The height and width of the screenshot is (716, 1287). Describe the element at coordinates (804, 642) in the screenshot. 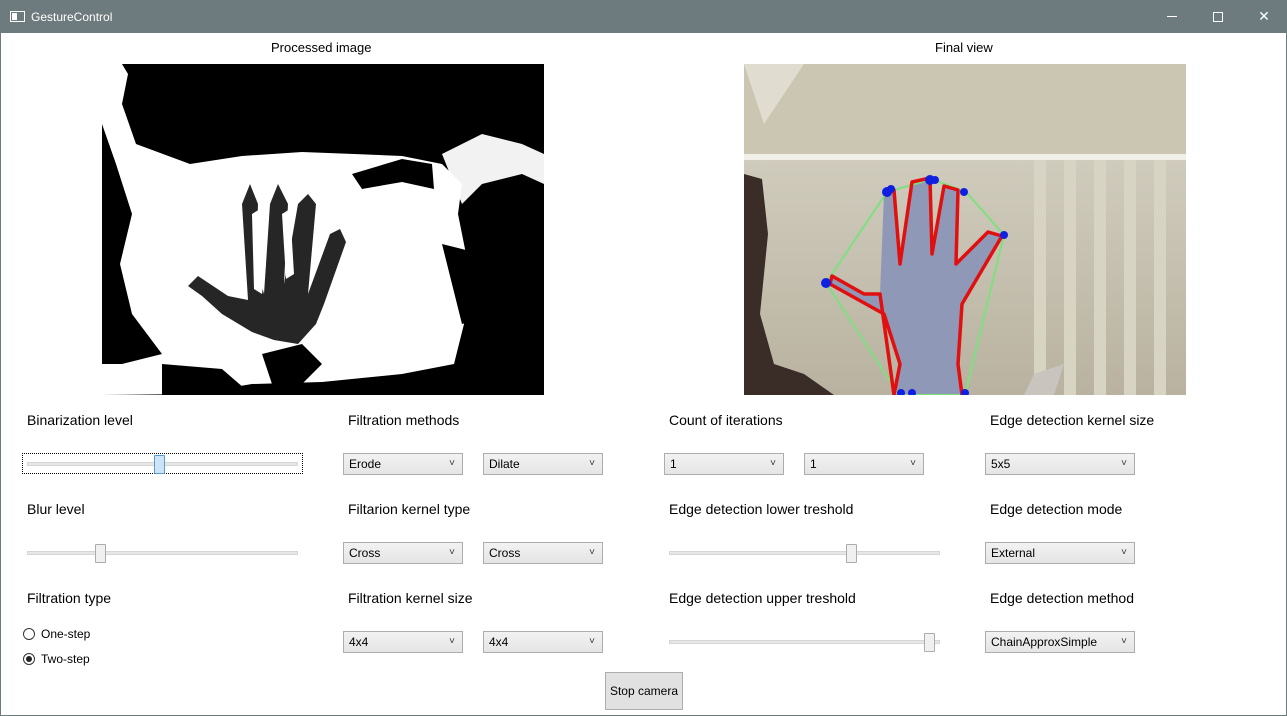

I see `edge-upper-slider-track` at that location.